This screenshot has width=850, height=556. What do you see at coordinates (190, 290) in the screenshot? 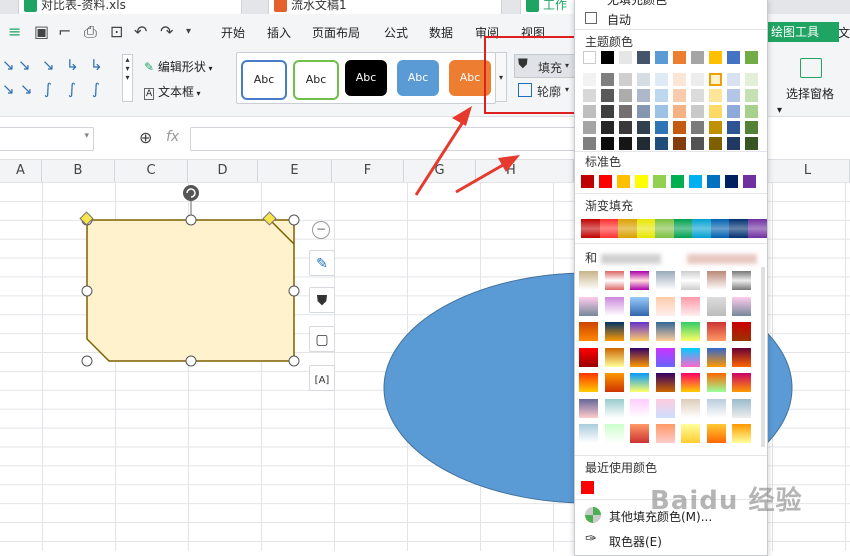
I see `rectangle-shape` at bounding box center [190, 290].